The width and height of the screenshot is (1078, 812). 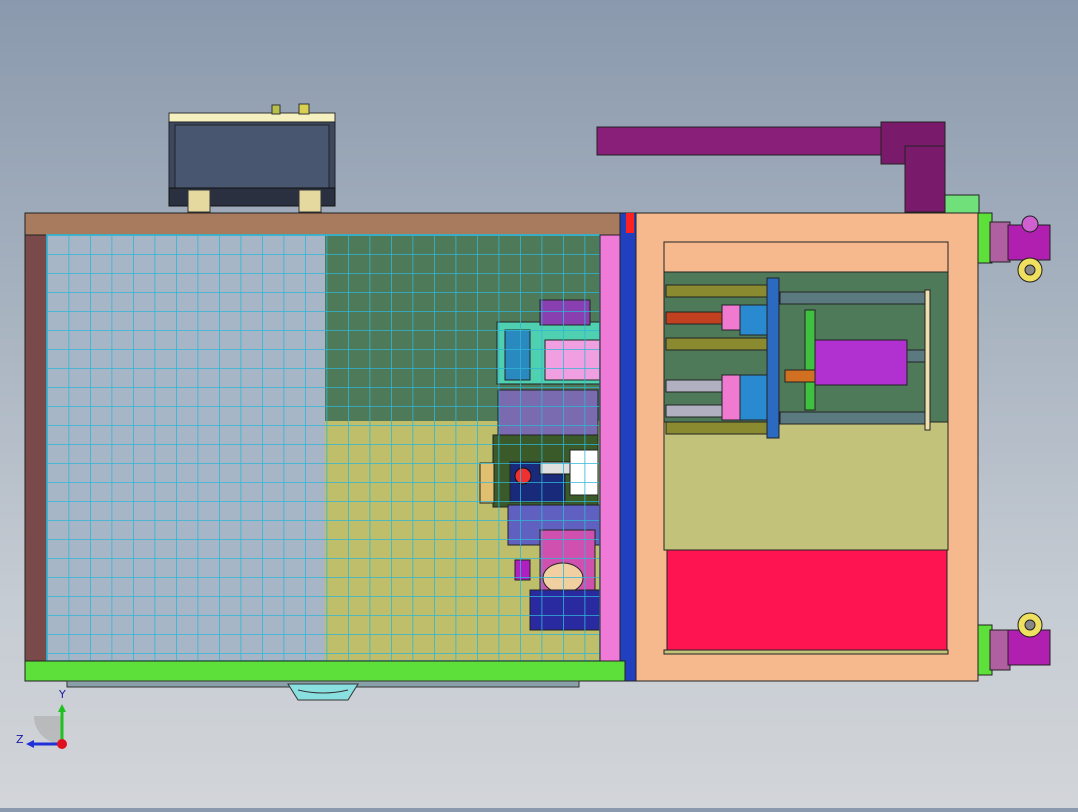 I want to click on caster-bottom, so click(x=1014, y=644).